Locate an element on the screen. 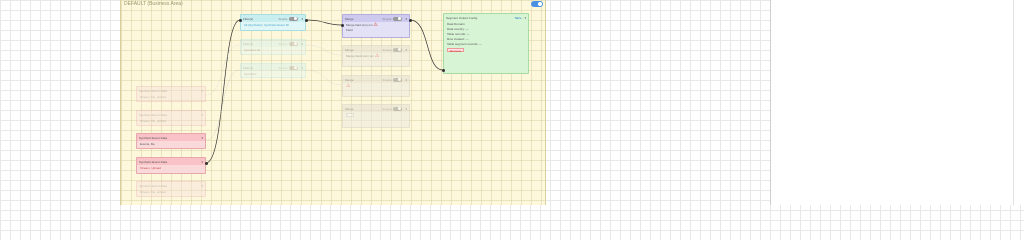 Image resolution: width=1024 pixels, height=240 pixels. source-node: Synthetic Event Data ▾ Stream, Upload is located at coordinates (171, 165).